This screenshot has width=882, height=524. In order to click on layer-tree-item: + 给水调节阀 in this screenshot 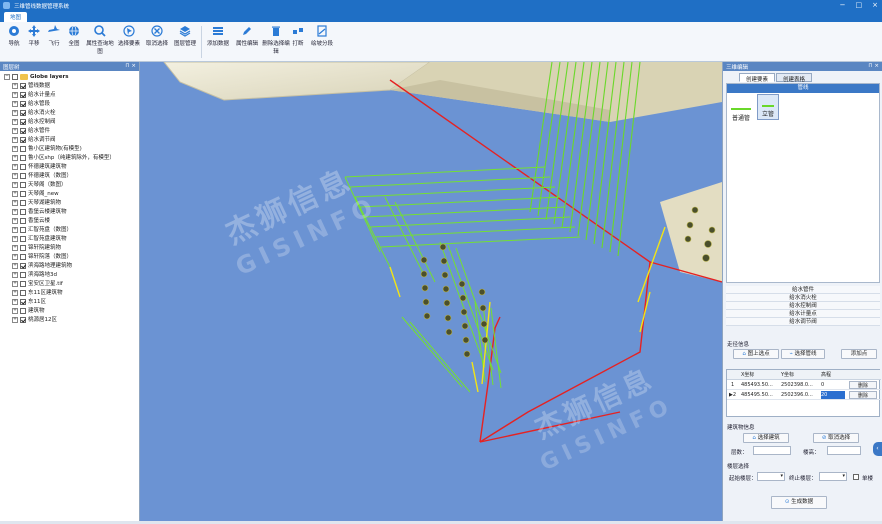, I will do `click(71, 140)`.